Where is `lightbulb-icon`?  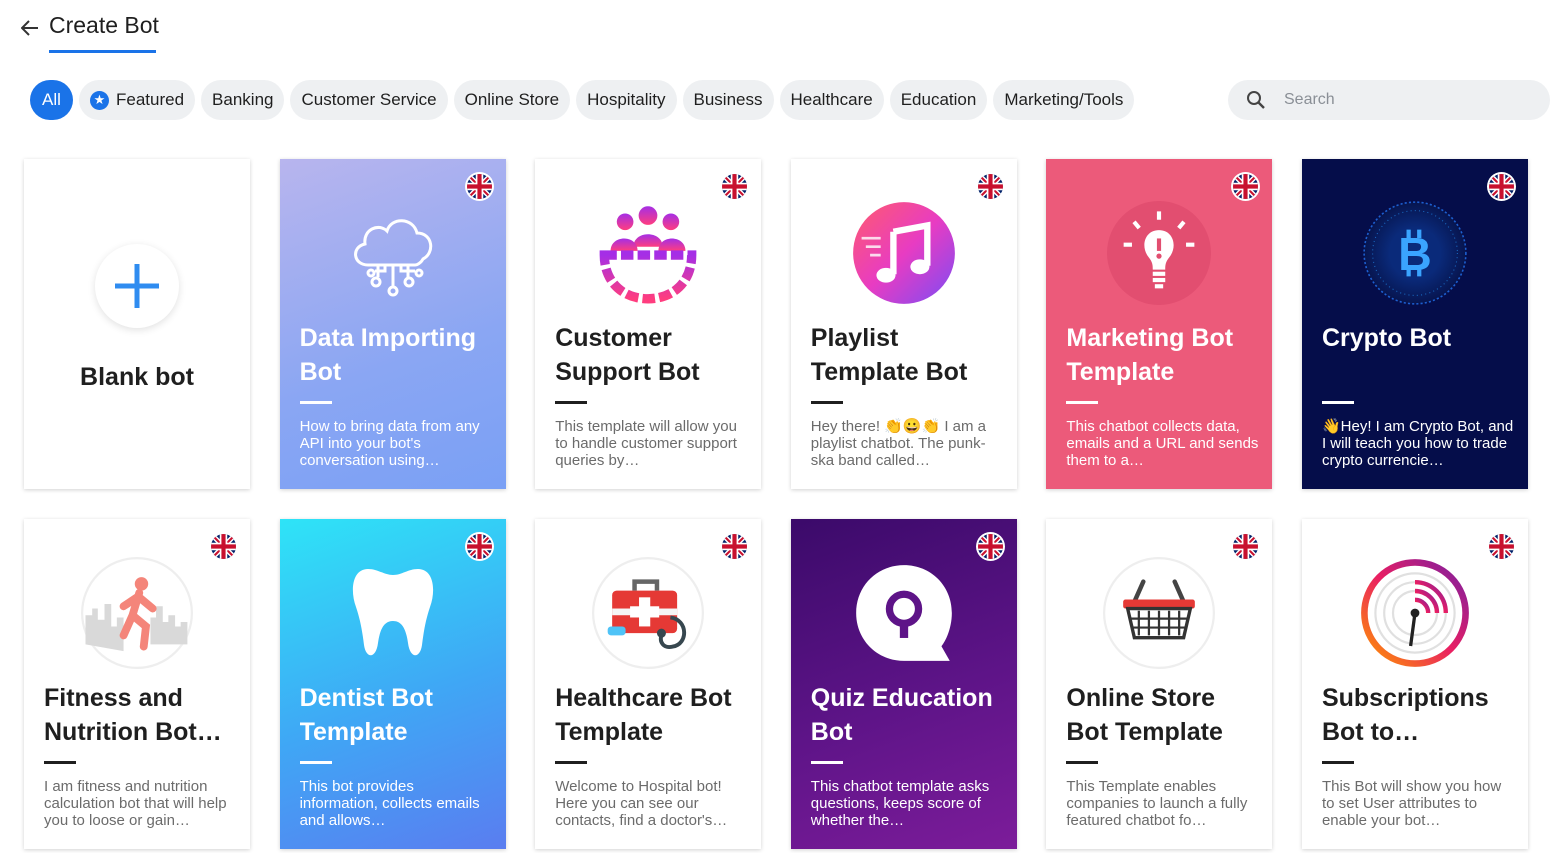 lightbulb-icon is located at coordinates (1159, 253).